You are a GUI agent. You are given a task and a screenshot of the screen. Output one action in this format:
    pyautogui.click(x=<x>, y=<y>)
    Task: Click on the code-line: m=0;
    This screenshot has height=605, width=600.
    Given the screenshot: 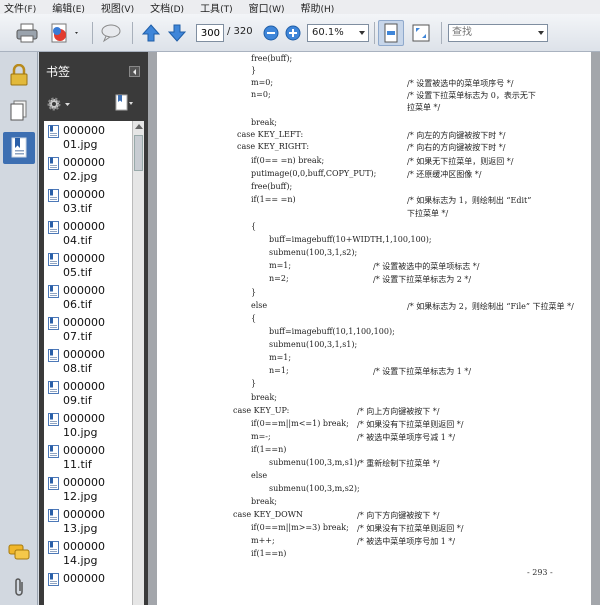 What is the action you would take?
    pyautogui.click(x=262, y=82)
    